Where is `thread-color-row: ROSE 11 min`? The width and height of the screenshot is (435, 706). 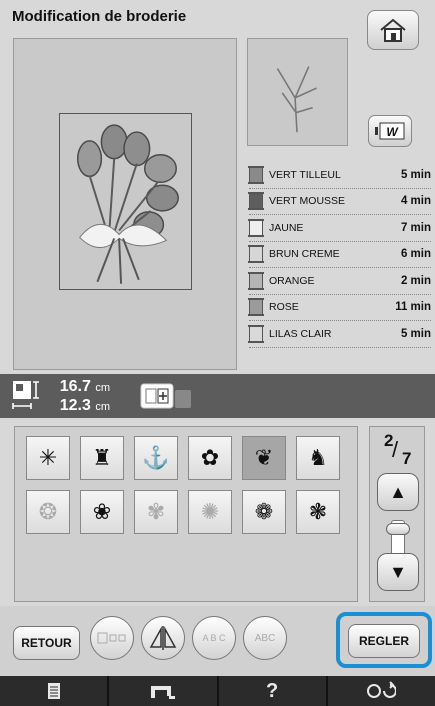 thread-color-row: ROSE 11 min is located at coordinates (339, 308).